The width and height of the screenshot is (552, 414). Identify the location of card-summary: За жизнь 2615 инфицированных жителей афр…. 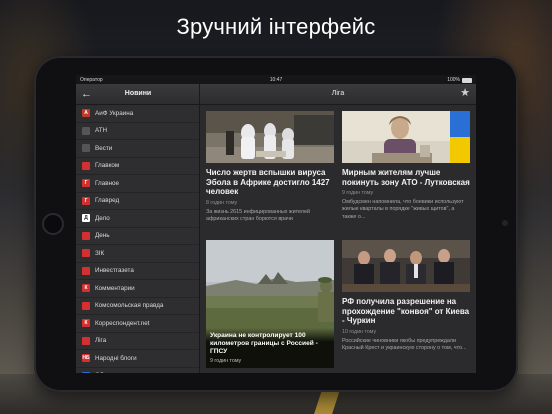
(258, 215).